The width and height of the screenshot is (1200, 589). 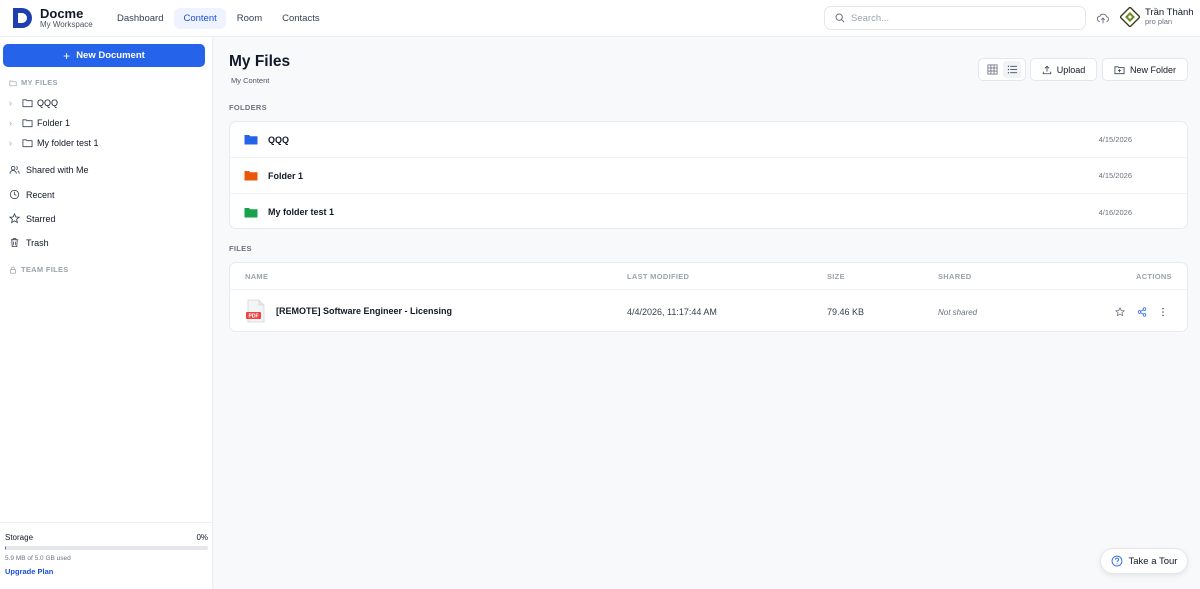 I want to click on grid-view-button, so click(x=992, y=69).